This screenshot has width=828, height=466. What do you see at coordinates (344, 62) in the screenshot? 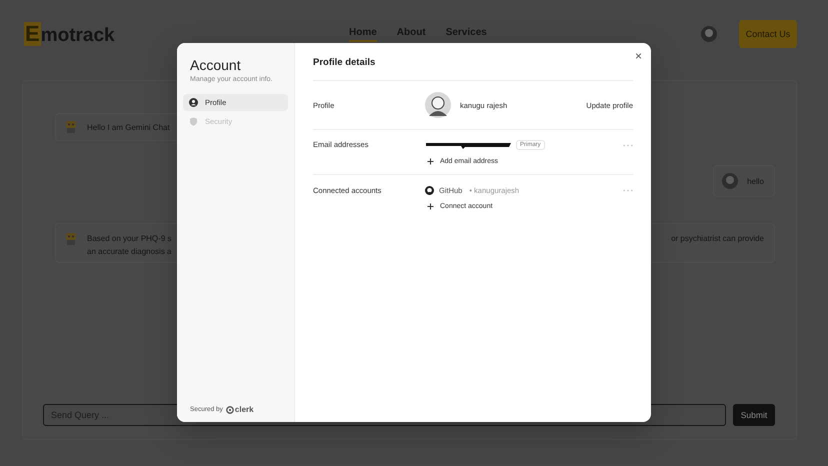
I see `section-title: Profile details` at bounding box center [344, 62].